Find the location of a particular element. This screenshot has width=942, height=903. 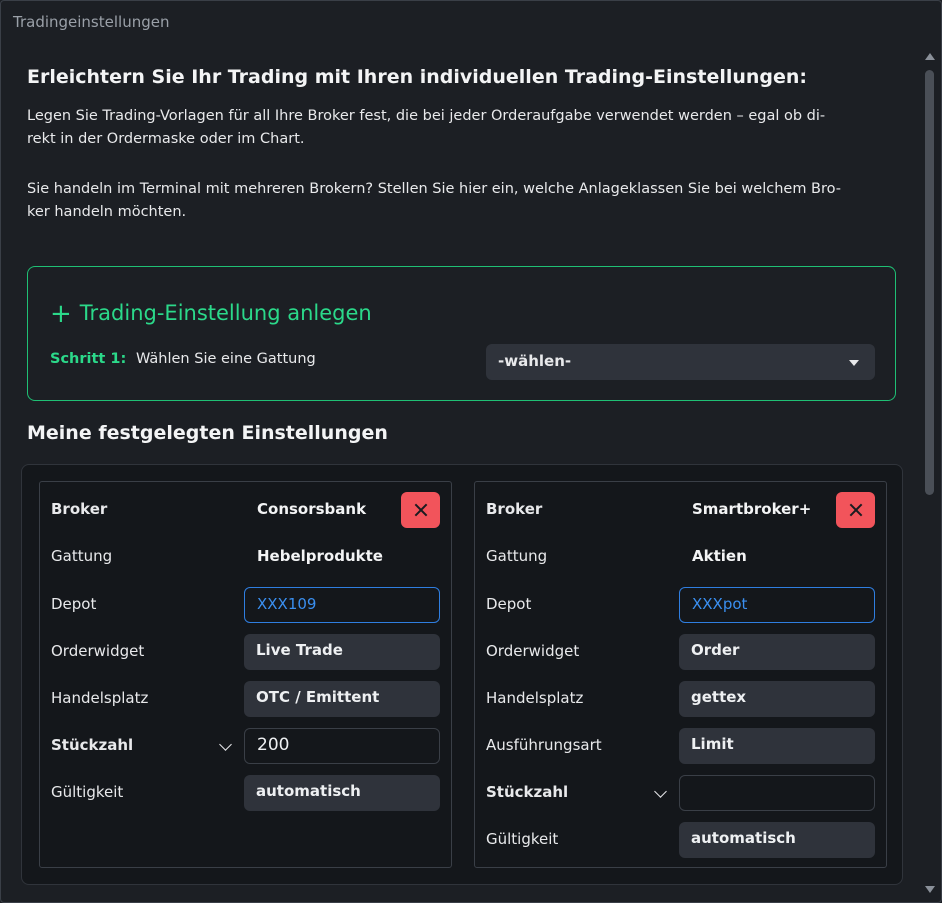

gattung-select-value: -wählen- is located at coordinates (535, 361).